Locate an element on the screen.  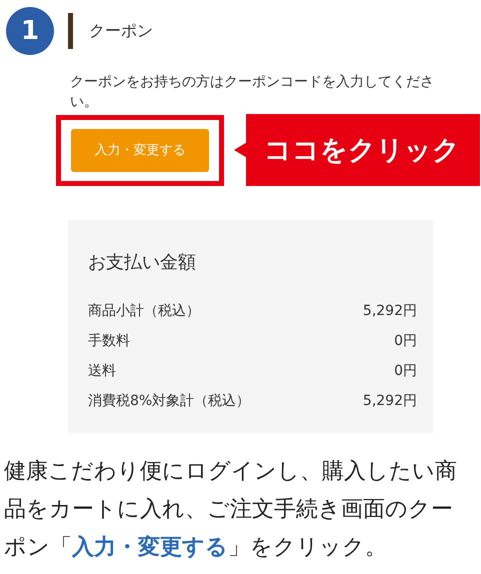
step-number: 1 is located at coordinates (30, 31).